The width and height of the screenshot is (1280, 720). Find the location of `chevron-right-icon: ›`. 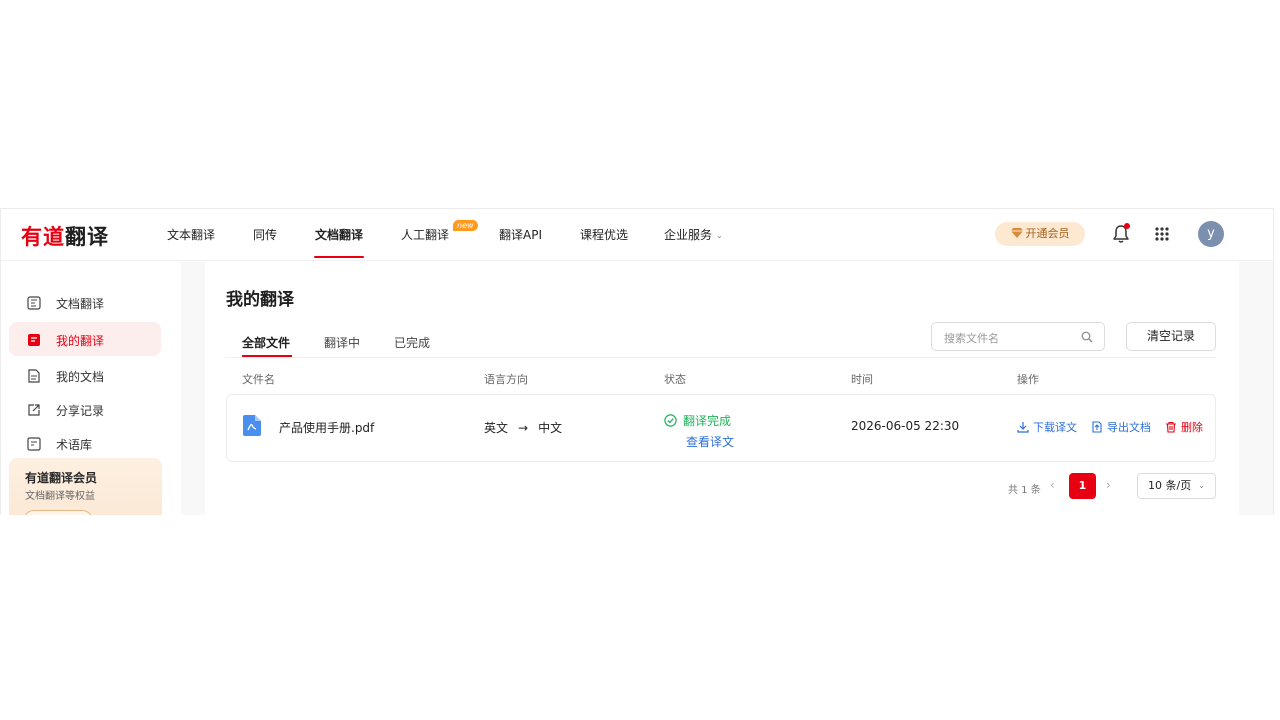

chevron-right-icon: › is located at coordinates (1108, 485).